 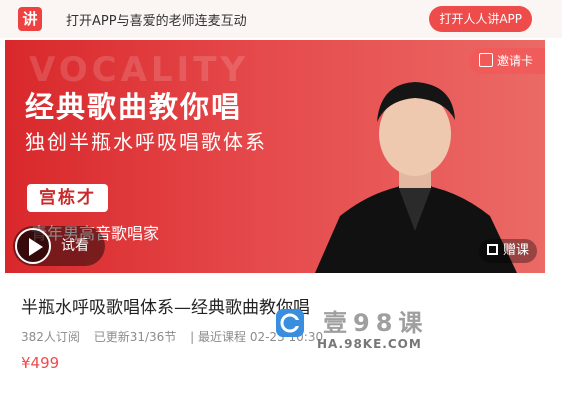 What do you see at coordinates (40, 363) in the screenshot?
I see `course-price: ¥499` at bounding box center [40, 363].